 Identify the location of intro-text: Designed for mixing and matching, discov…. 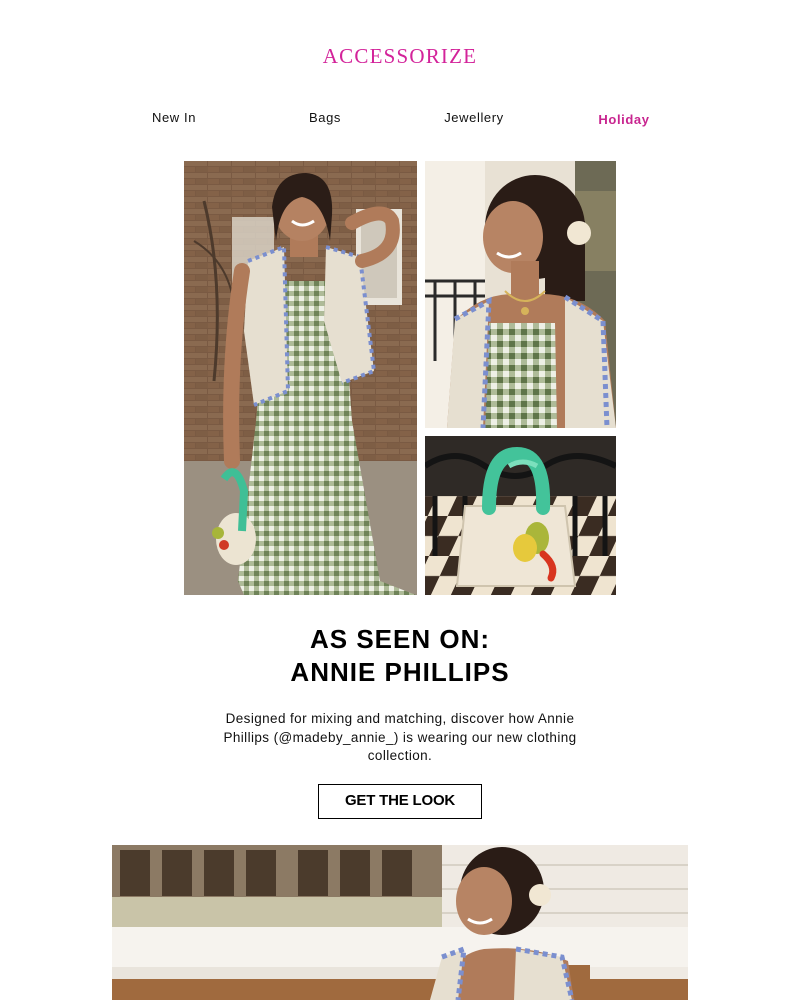
(400, 737).